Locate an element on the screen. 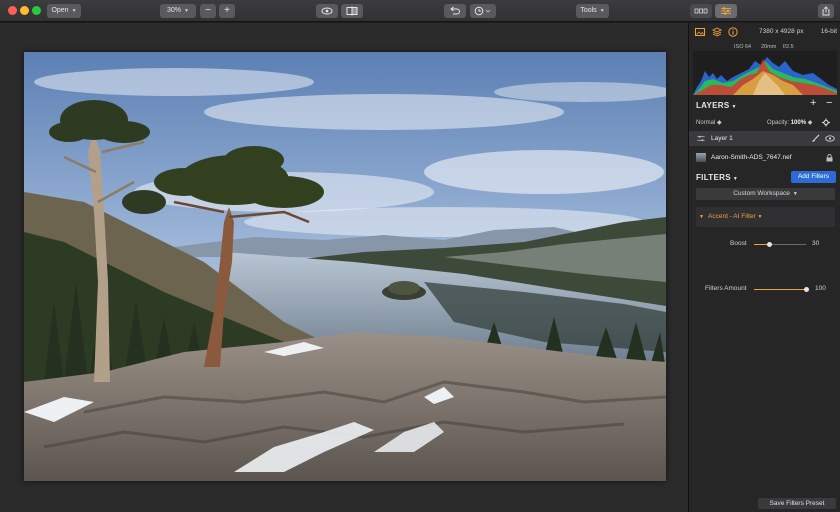 This screenshot has height=512, width=840. add-layer-button: + is located at coordinates (813, 103).